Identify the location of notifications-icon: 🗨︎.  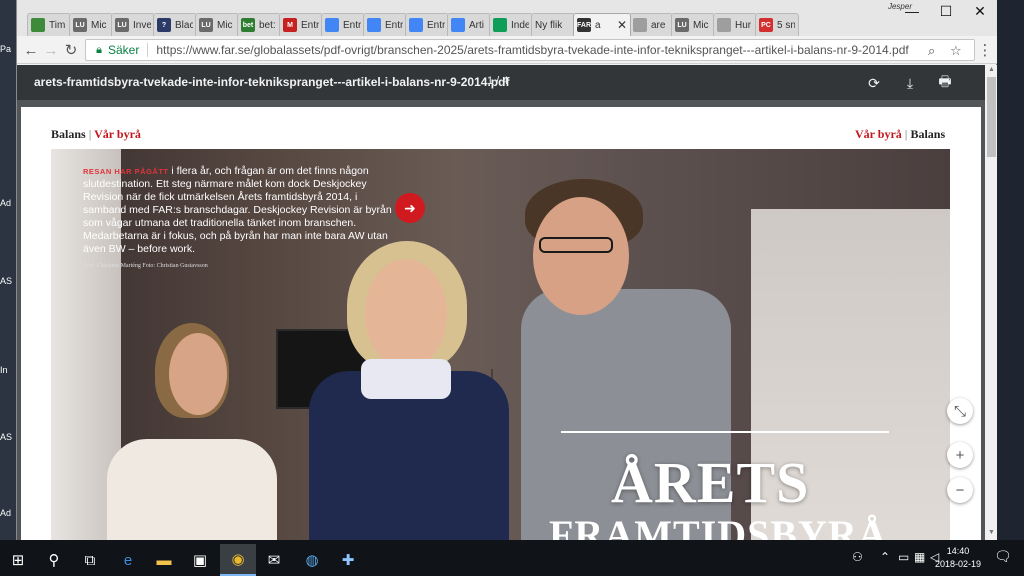
(1003, 556).